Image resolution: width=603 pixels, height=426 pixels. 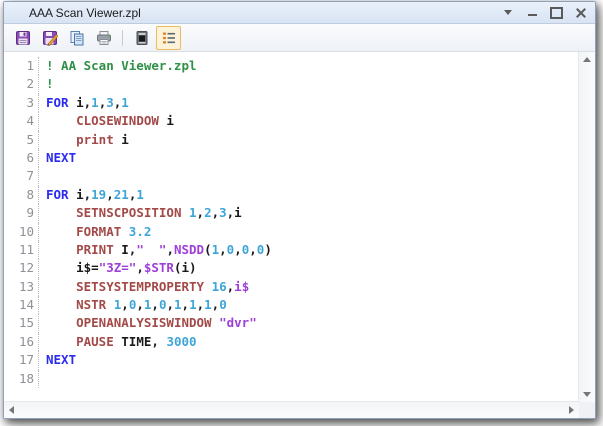 I want to click on scrollbar-corner, so click(x=587, y=410).